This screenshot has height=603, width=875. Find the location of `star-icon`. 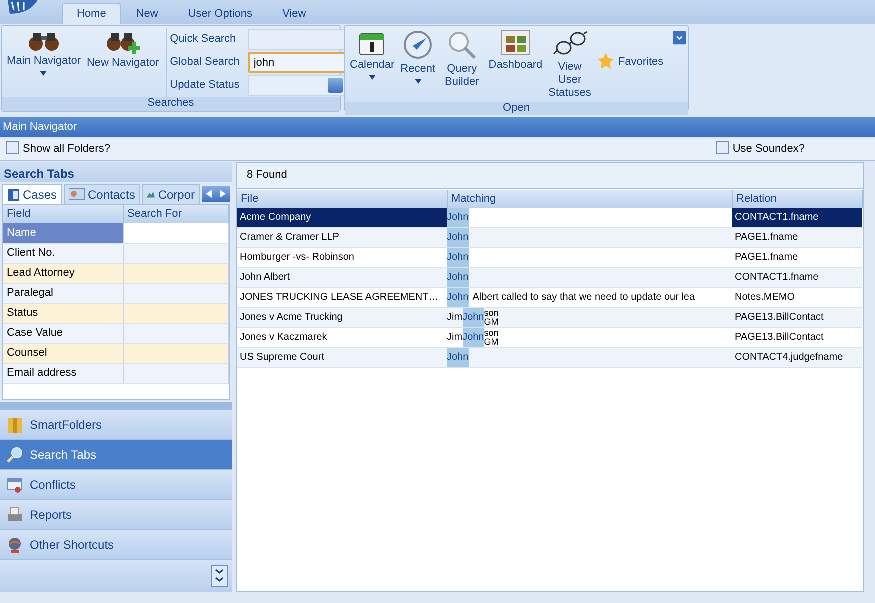

star-icon is located at coordinates (606, 61).